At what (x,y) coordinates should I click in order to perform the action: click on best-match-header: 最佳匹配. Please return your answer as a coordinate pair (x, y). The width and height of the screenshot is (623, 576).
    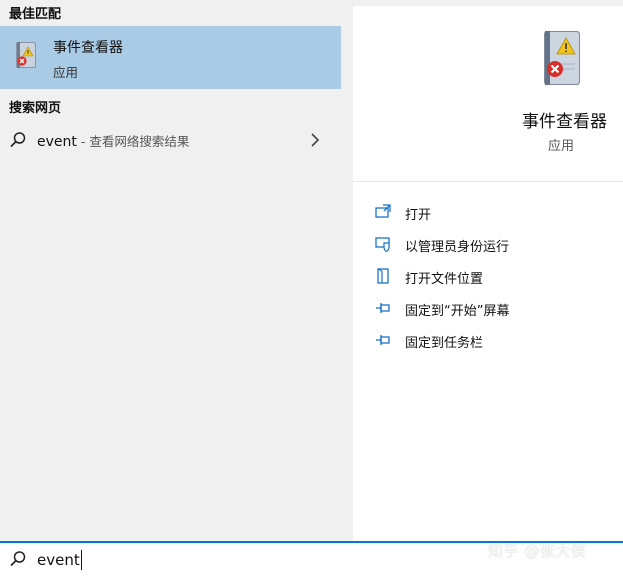
    Looking at the image, I should click on (35, 14).